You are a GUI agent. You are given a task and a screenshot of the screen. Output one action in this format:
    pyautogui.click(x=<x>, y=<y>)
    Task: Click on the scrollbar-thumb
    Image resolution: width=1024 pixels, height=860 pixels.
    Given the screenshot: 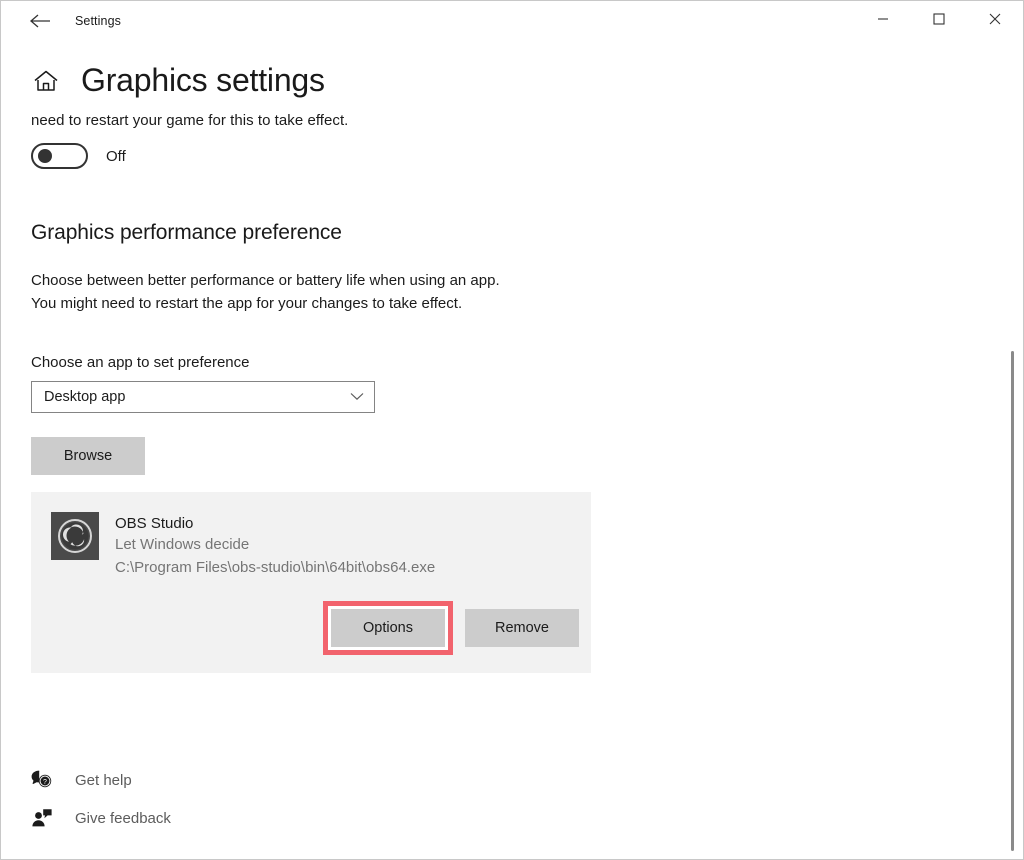 What is the action you would take?
    pyautogui.click(x=1012, y=601)
    